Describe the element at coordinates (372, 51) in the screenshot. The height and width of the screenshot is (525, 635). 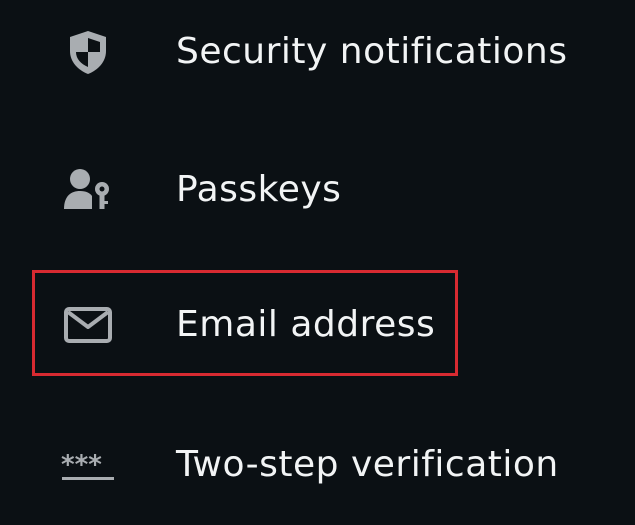
I see `menu-item-label: Security notifications` at that location.